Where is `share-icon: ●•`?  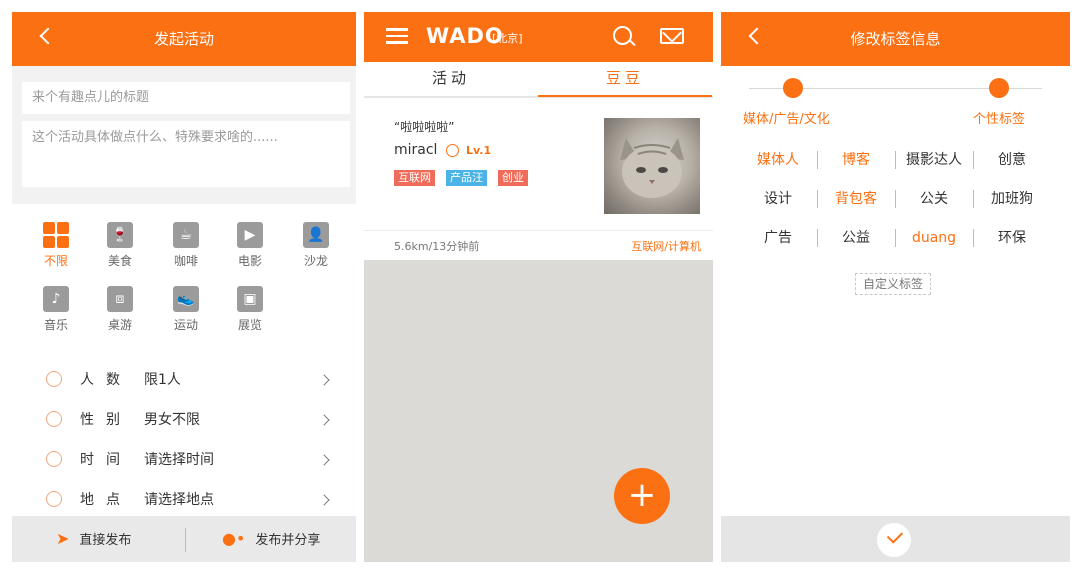 share-icon: ●• is located at coordinates (234, 538).